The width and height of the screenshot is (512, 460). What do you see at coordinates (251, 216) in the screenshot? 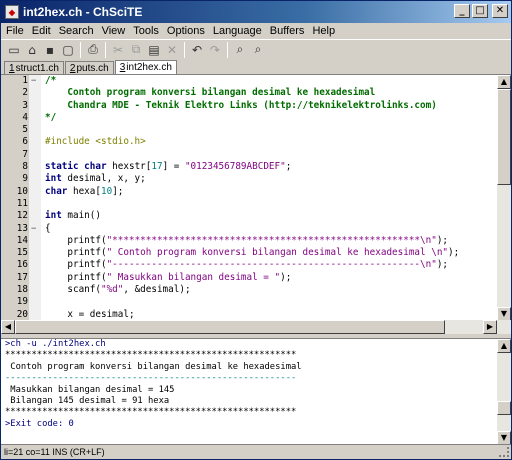
I see `code-line: 12 int main()` at bounding box center [251, 216].